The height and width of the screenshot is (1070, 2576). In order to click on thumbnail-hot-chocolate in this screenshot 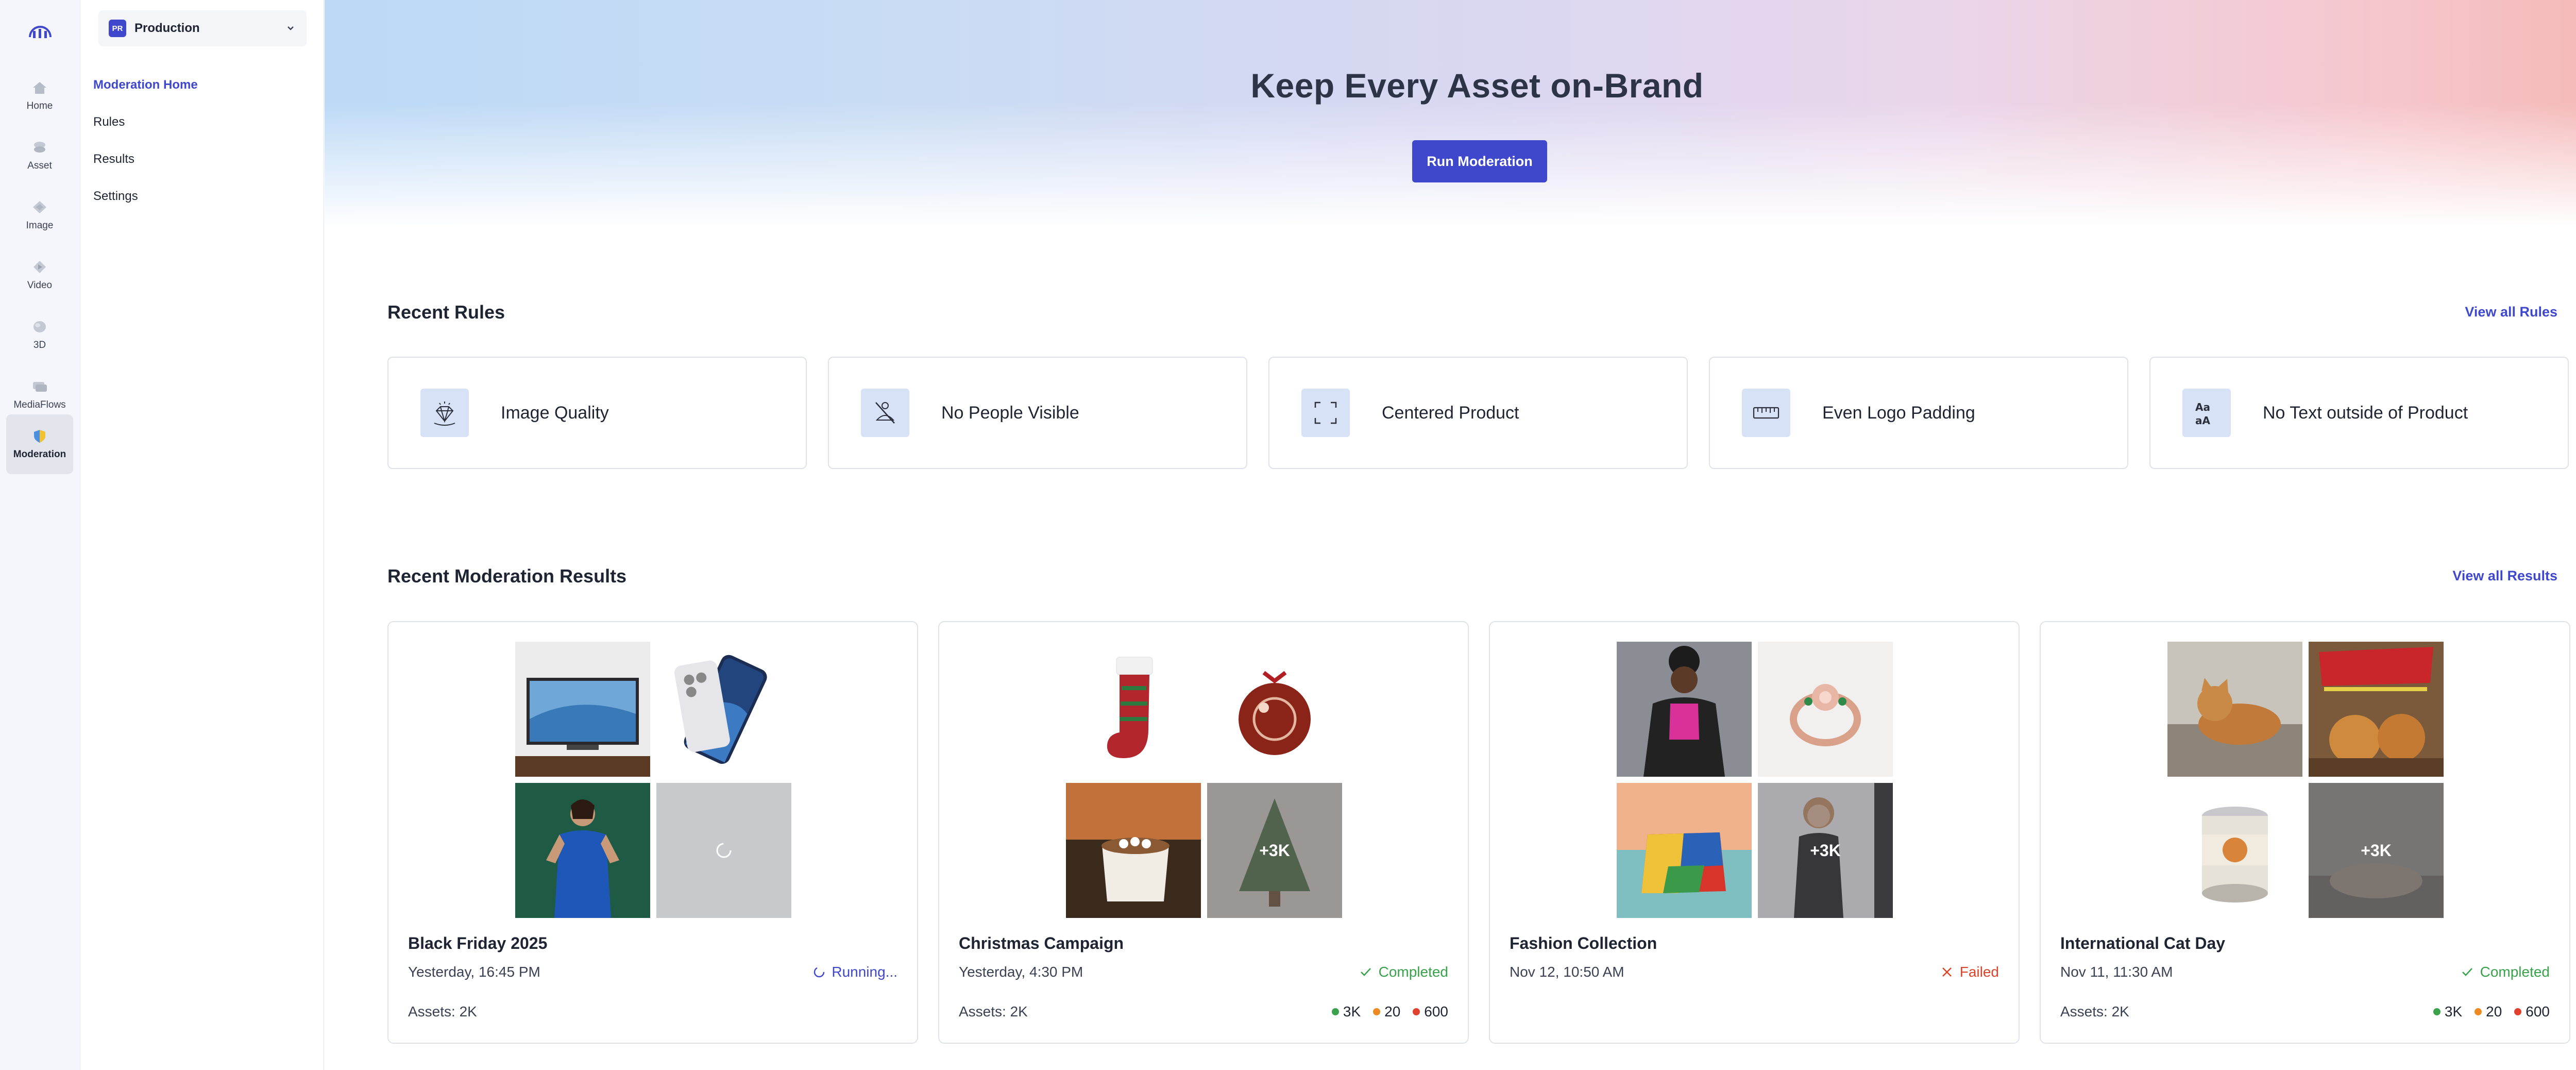, I will do `click(1133, 850)`.